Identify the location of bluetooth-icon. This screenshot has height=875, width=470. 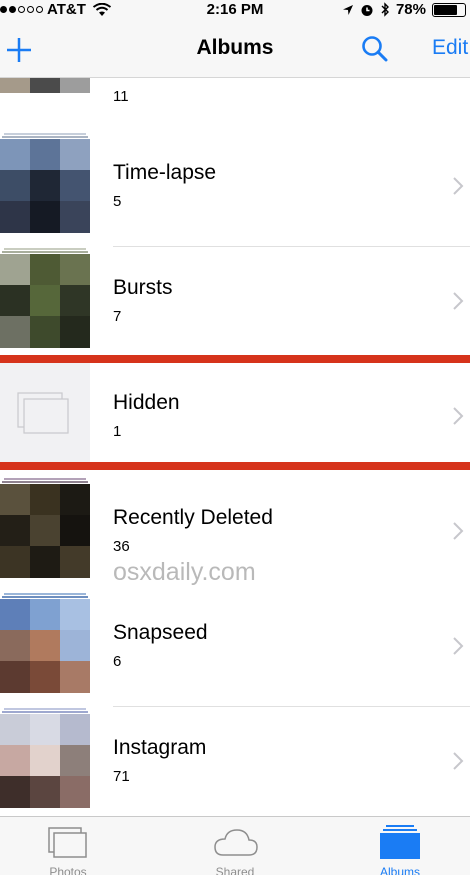
(385, 9).